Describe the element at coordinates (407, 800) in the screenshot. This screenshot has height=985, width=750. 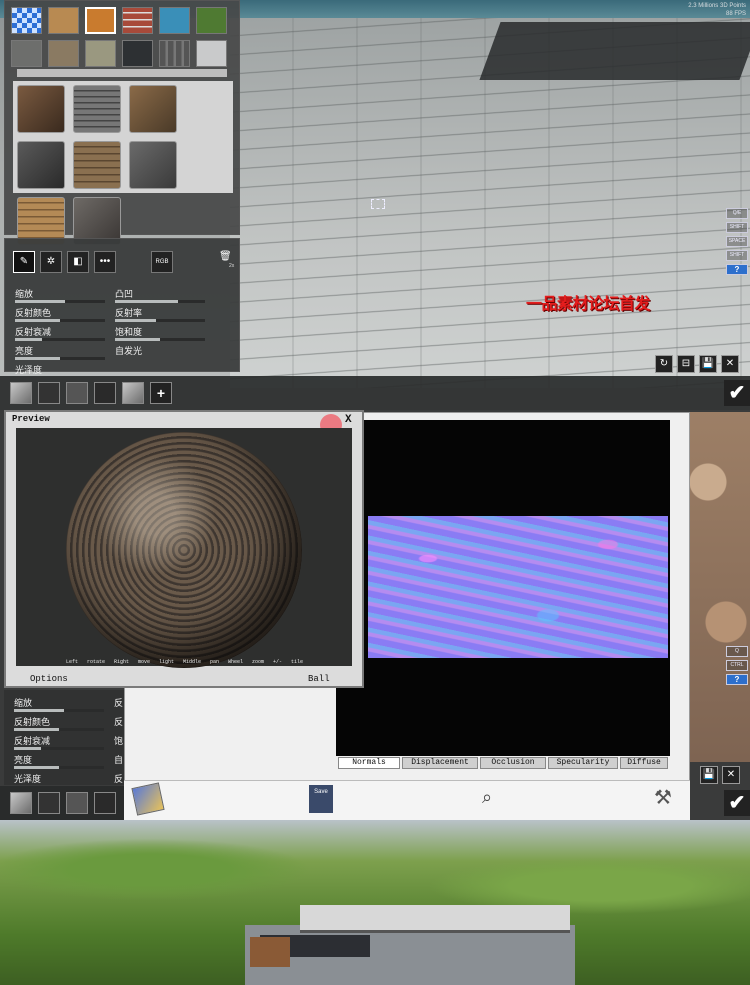
I see `texture-toolbar: Save ⌕ ⚒` at that location.